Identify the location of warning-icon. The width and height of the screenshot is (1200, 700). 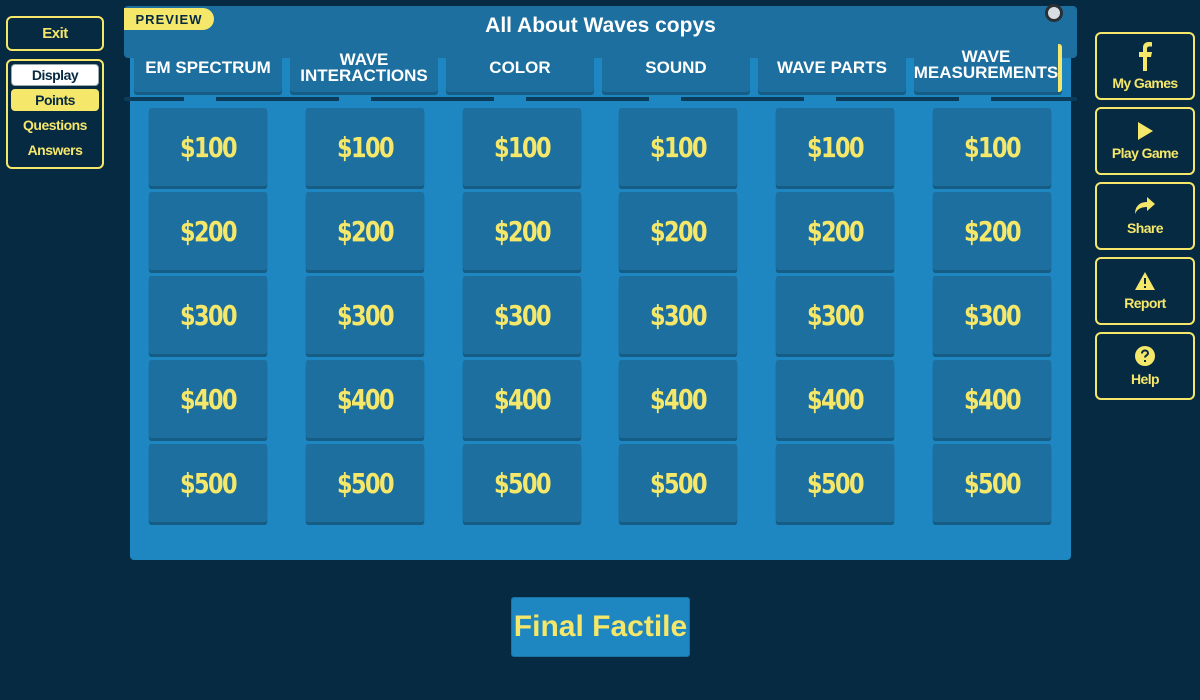
(1145, 281).